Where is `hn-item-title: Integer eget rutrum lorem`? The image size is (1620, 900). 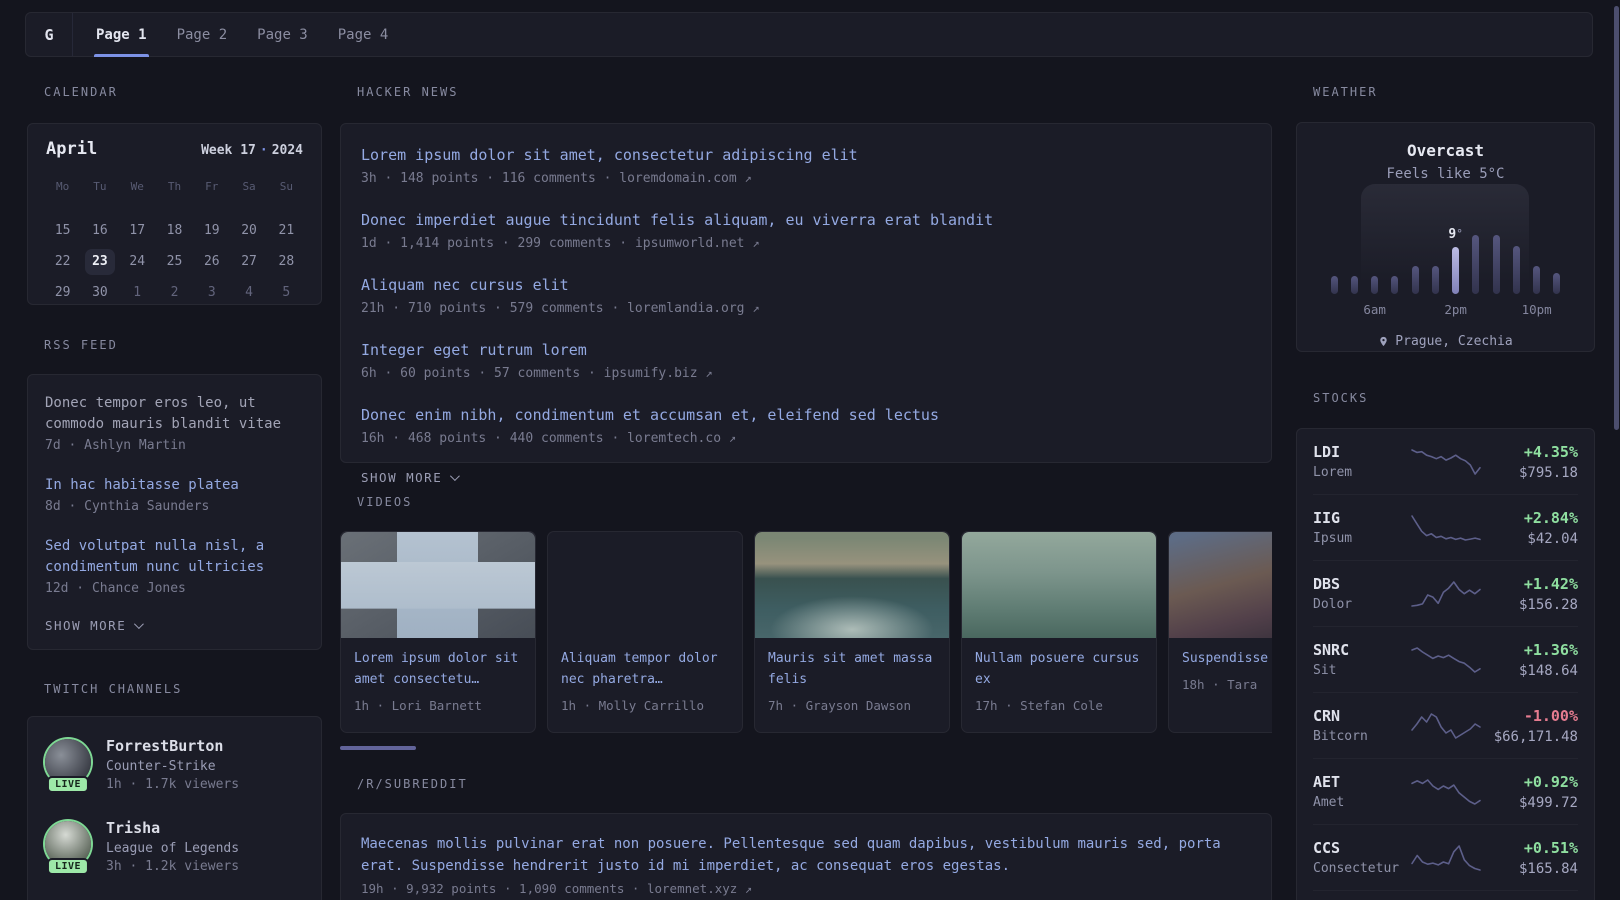
hn-item-title: Integer eget rutrum lorem is located at coordinates (806, 350).